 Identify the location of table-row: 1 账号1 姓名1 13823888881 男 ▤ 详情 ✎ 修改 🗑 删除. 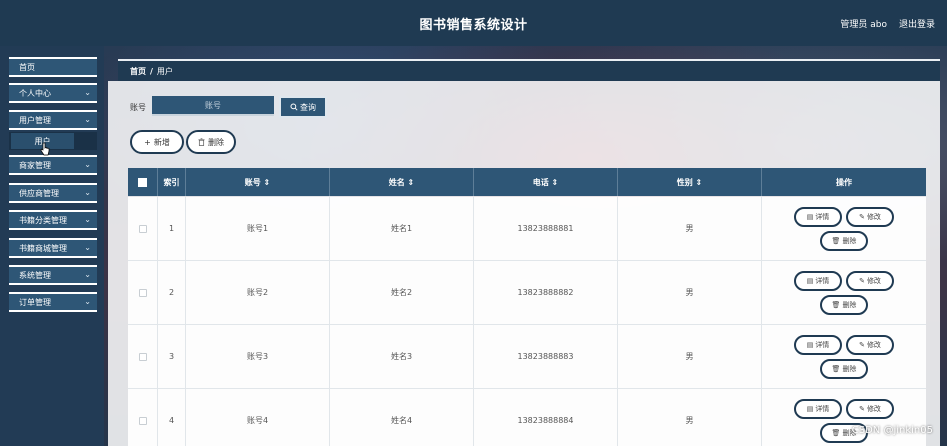
(527, 229).